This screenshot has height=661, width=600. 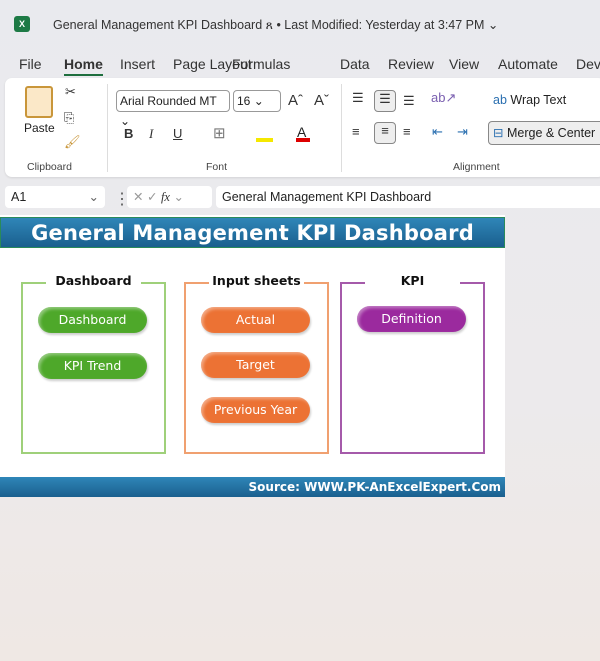 I want to click on increase-font-icon: Aˆ, so click(x=295, y=100).